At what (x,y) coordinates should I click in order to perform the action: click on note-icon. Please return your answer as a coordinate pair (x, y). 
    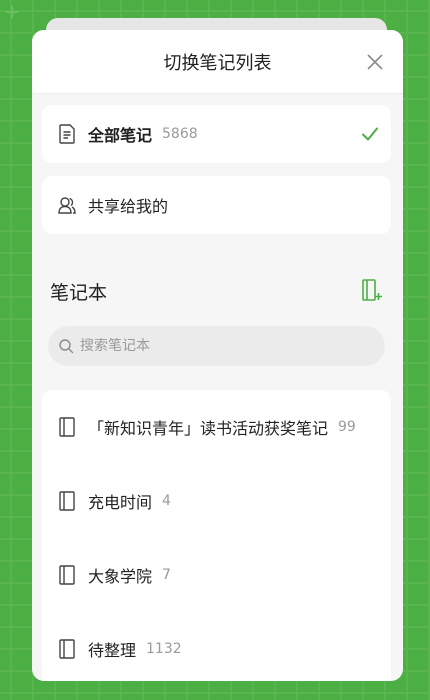
    Looking at the image, I should click on (67, 134).